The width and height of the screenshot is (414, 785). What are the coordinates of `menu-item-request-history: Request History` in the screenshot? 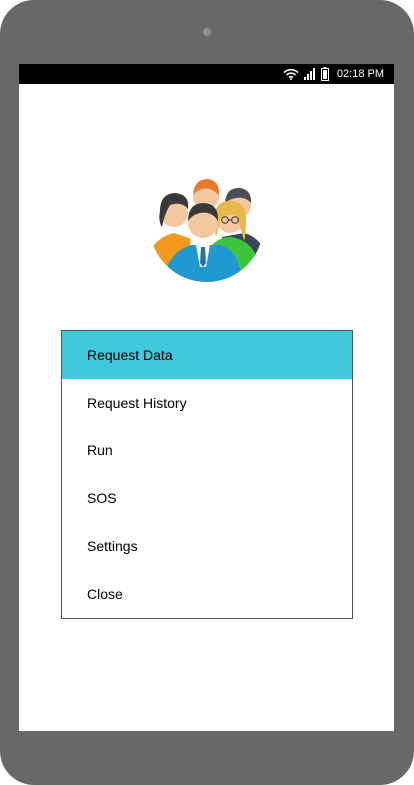 It's located at (207, 403).